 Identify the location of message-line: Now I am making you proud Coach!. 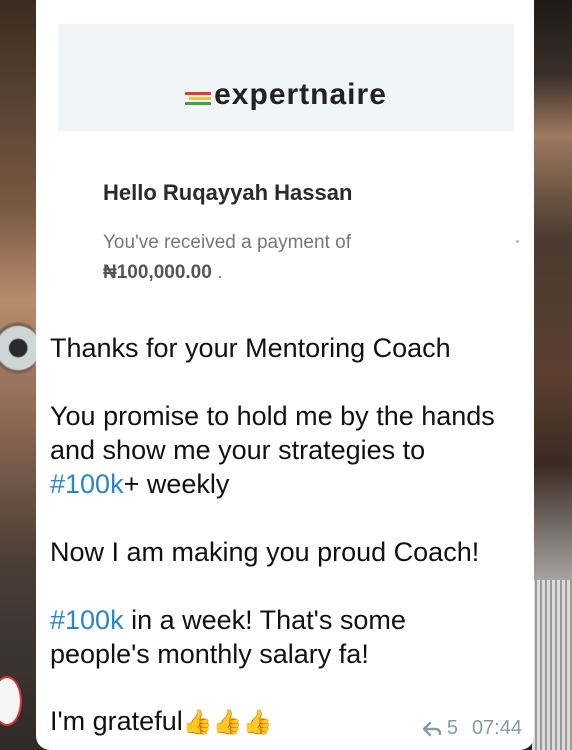
(265, 552).